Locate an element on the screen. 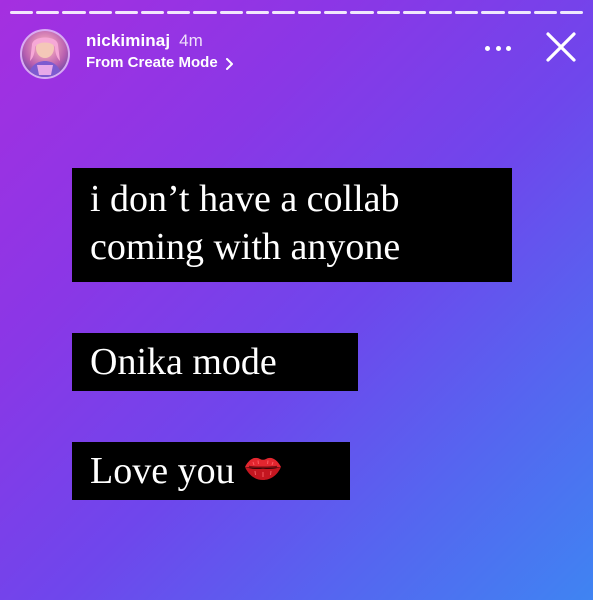 The width and height of the screenshot is (593, 600). kiss-mark-icon is located at coordinates (263, 471).